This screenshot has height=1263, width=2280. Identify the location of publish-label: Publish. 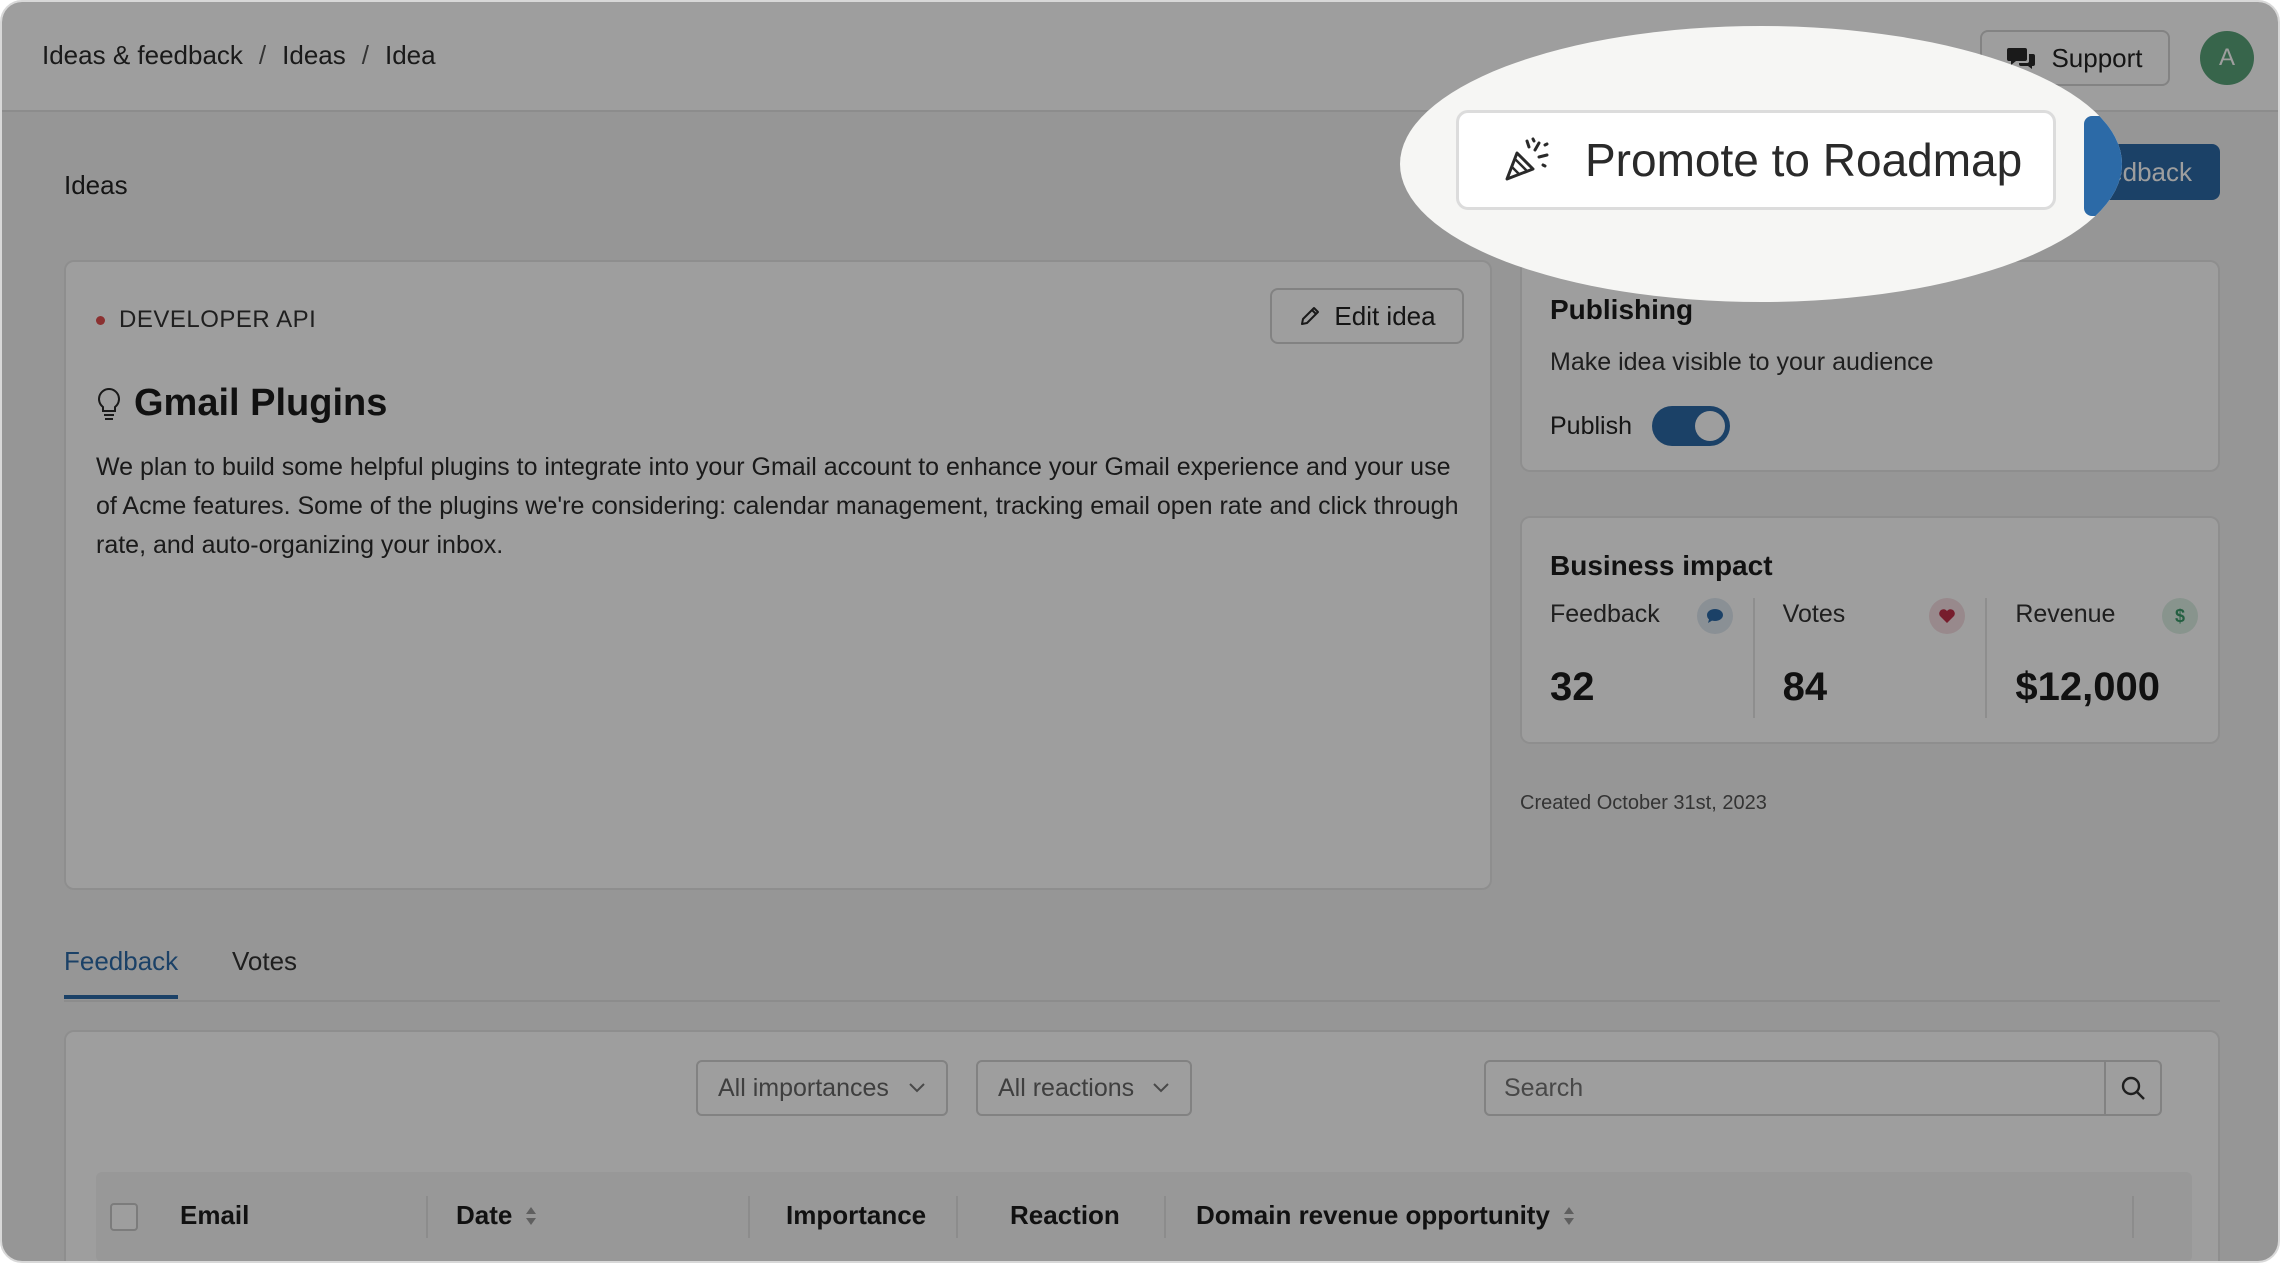
(1591, 425).